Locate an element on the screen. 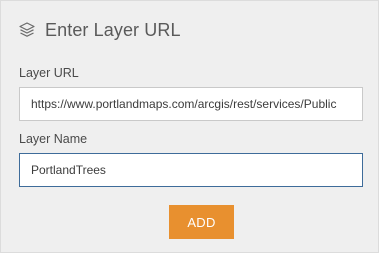  layer-name-label: Layer Name is located at coordinates (53, 139).